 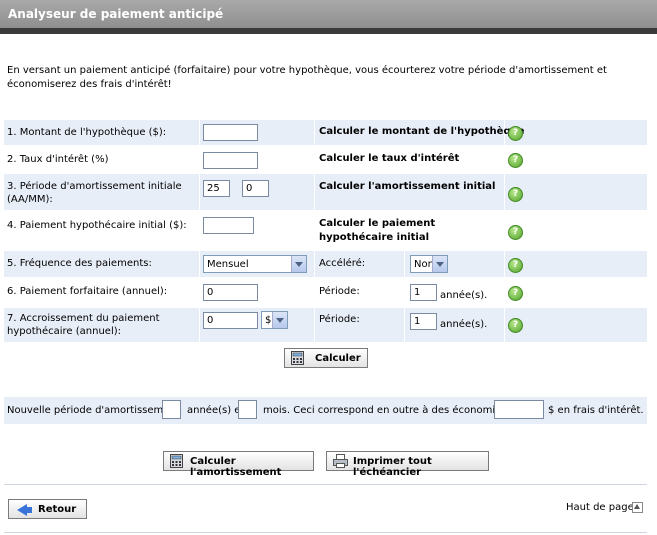 I want to click on lump-sum-period-input, so click(x=423, y=292).